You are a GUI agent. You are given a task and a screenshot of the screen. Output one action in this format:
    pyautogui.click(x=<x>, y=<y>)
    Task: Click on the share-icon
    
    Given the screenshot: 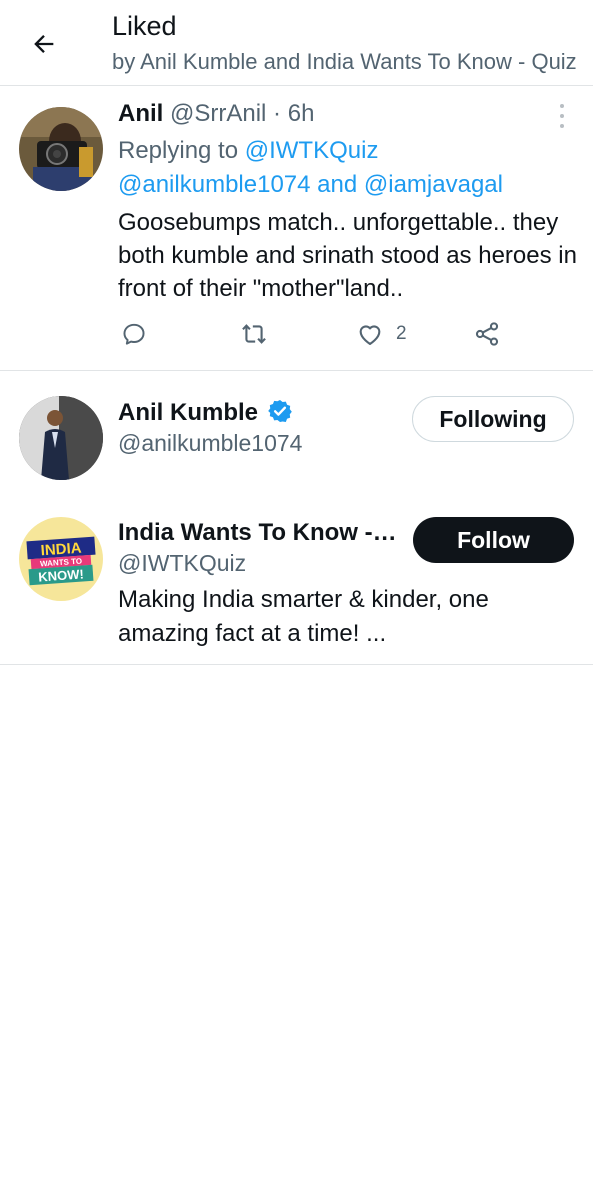 What is the action you would take?
    pyautogui.click(x=487, y=334)
    